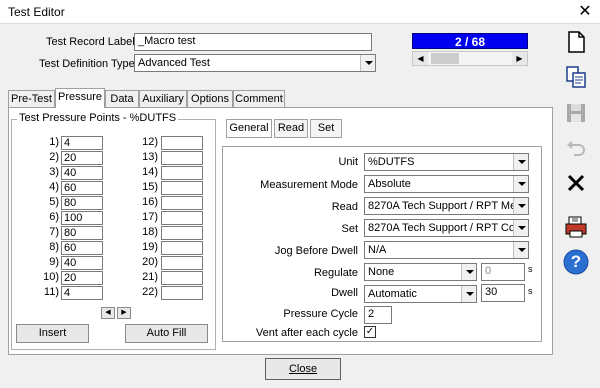 This screenshot has width=600, height=388. Describe the element at coordinates (576, 149) in the screenshot. I see `undo-icon` at that location.